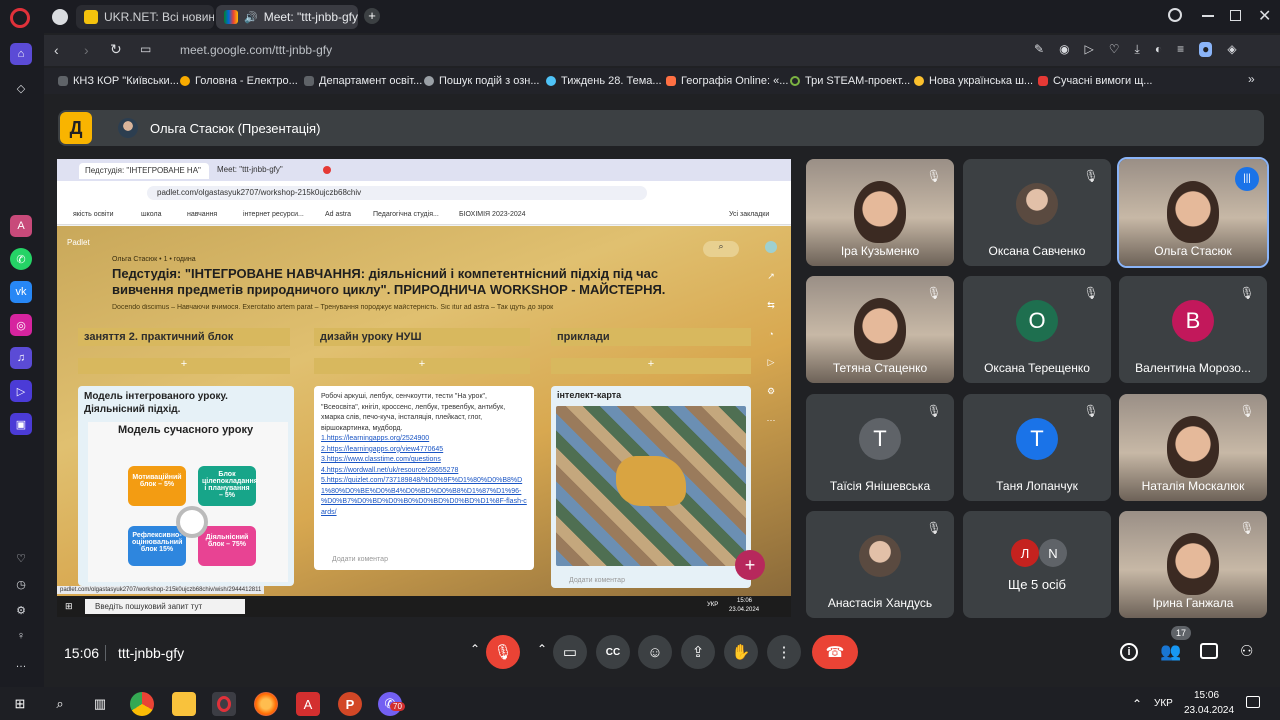  I want to click on card-comment: Додати коментар, so click(597, 580).